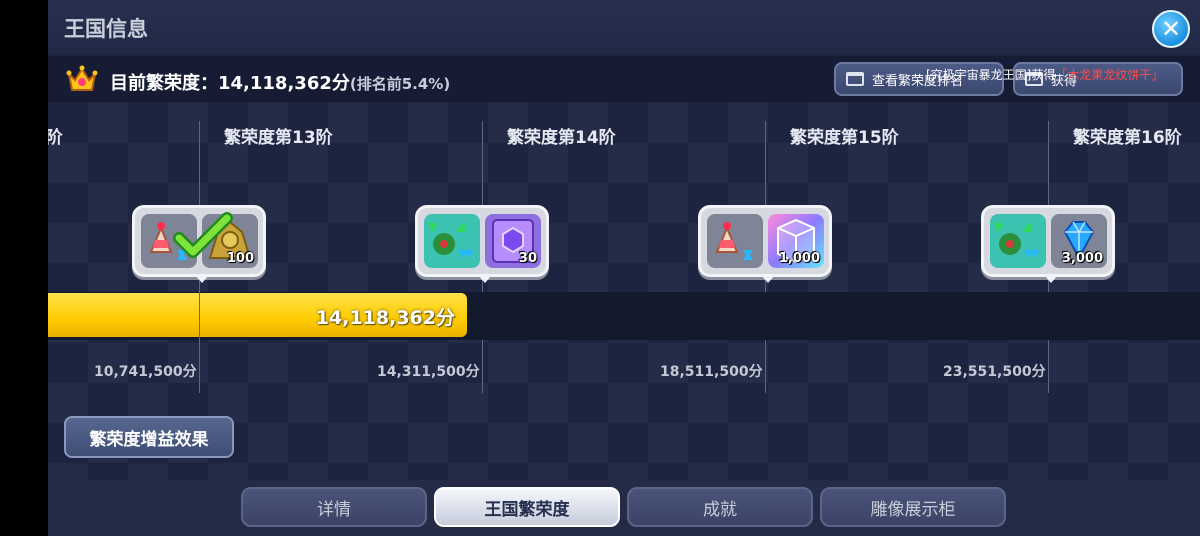 The width and height of the screenshot is (1200, 536). What do you see at coordinates (1048, 244) in the screenshot?
I see `tier-16-reward: 3,000` at bounding box center [1048, 244].